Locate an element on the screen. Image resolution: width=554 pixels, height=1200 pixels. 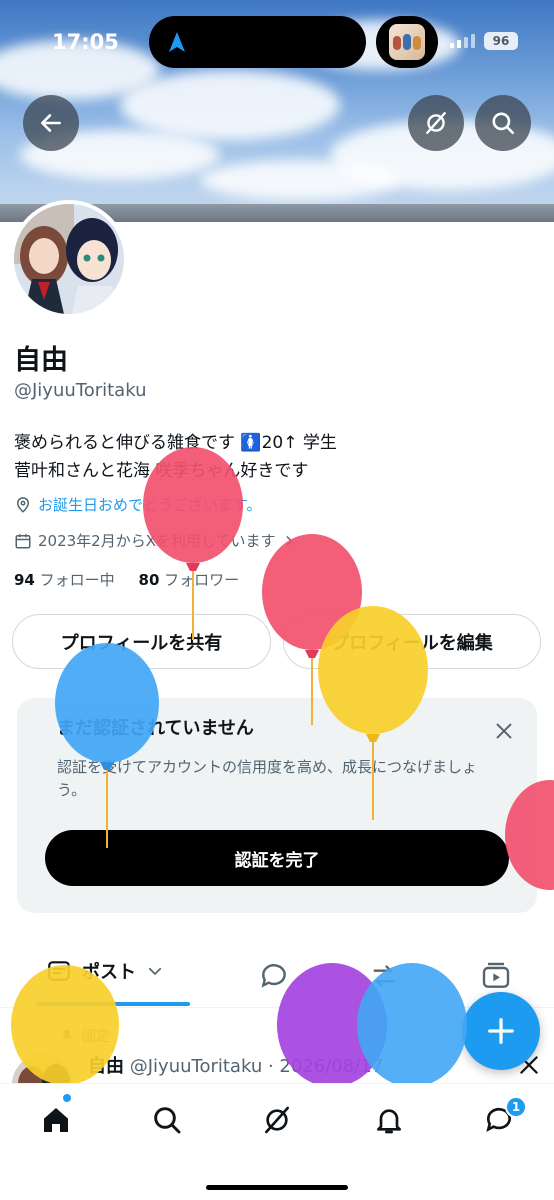
pinned-indicator: 固定 is located at coordinates (85, 1036).